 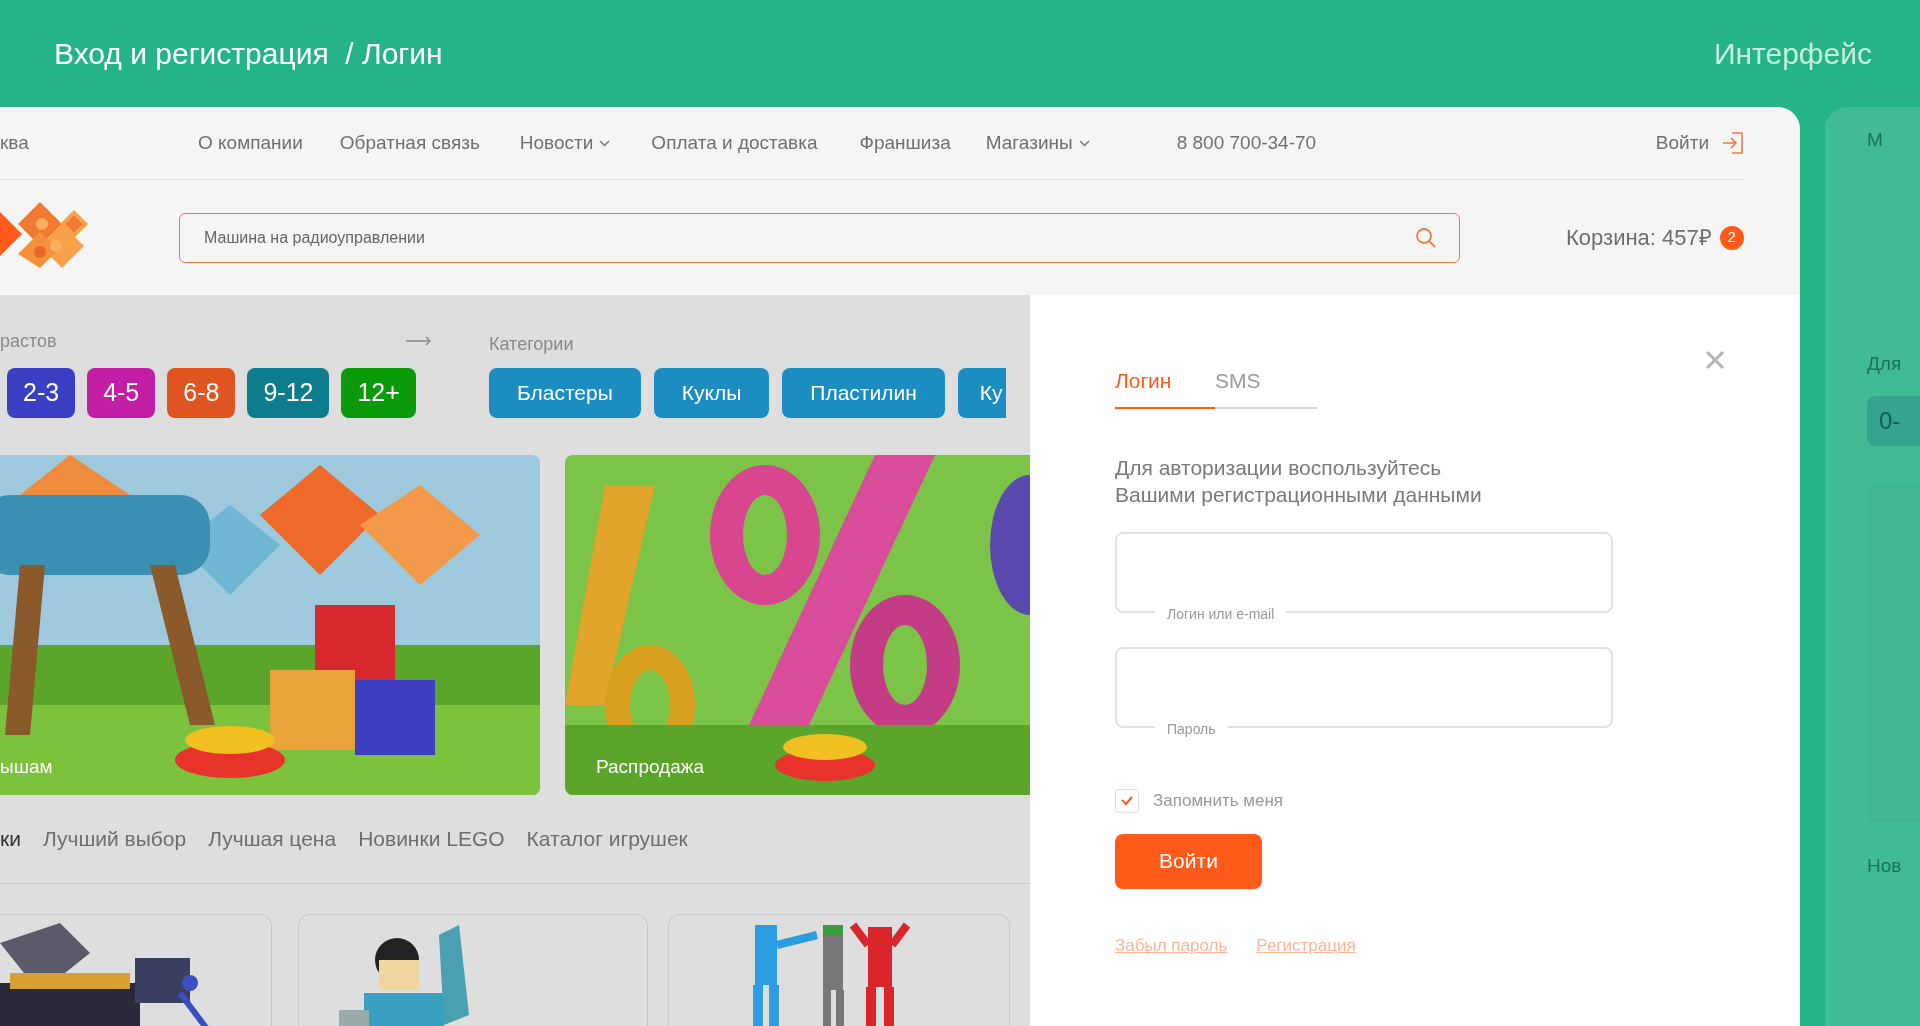 I want to click on age-filter-button: 2-3, so click(x=41, y=393).